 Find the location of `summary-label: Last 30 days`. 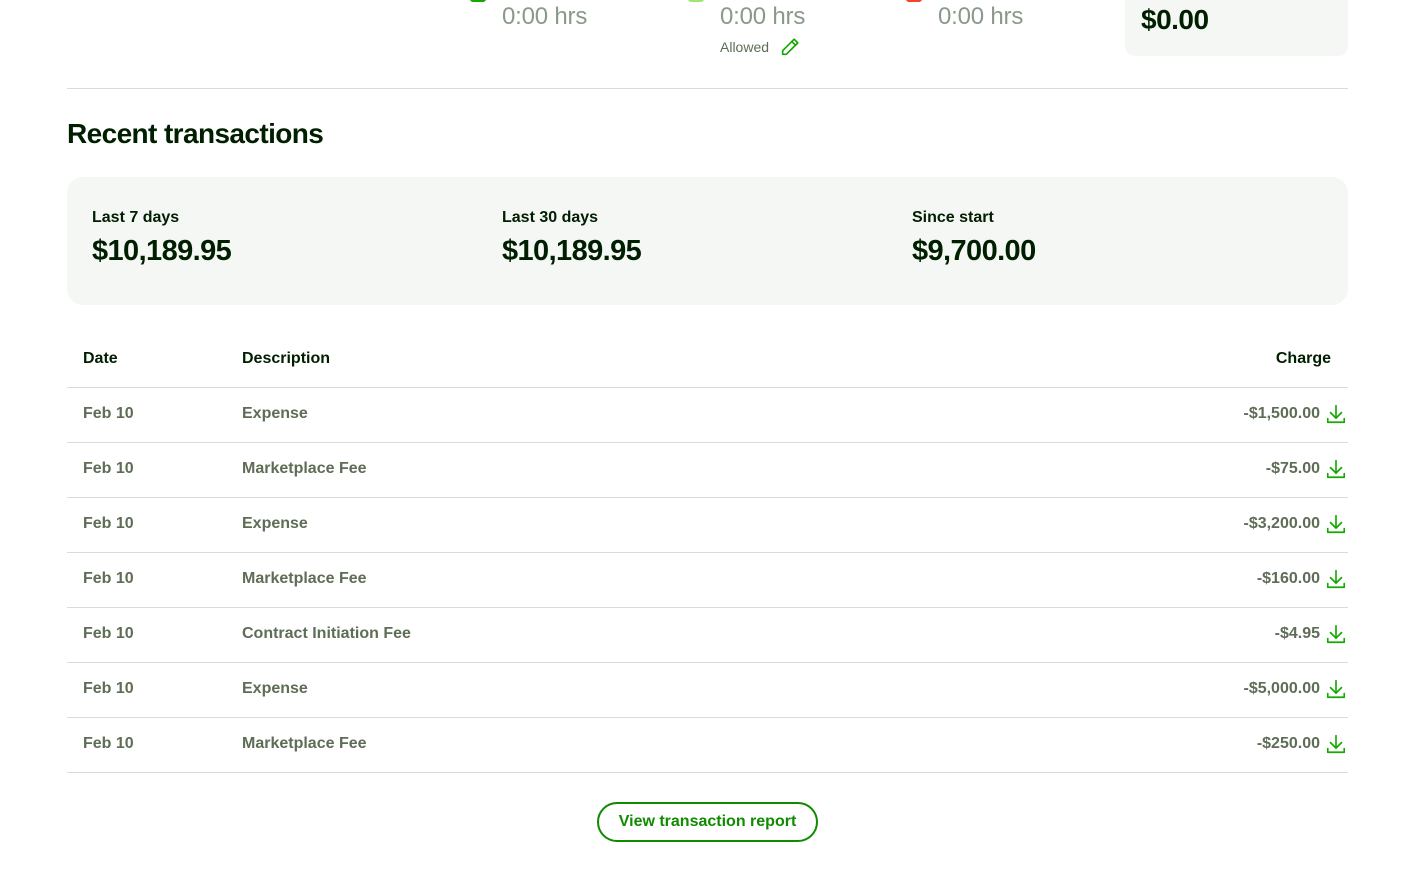

summary-label: Last 30 days is located at coordinates (550, 217).